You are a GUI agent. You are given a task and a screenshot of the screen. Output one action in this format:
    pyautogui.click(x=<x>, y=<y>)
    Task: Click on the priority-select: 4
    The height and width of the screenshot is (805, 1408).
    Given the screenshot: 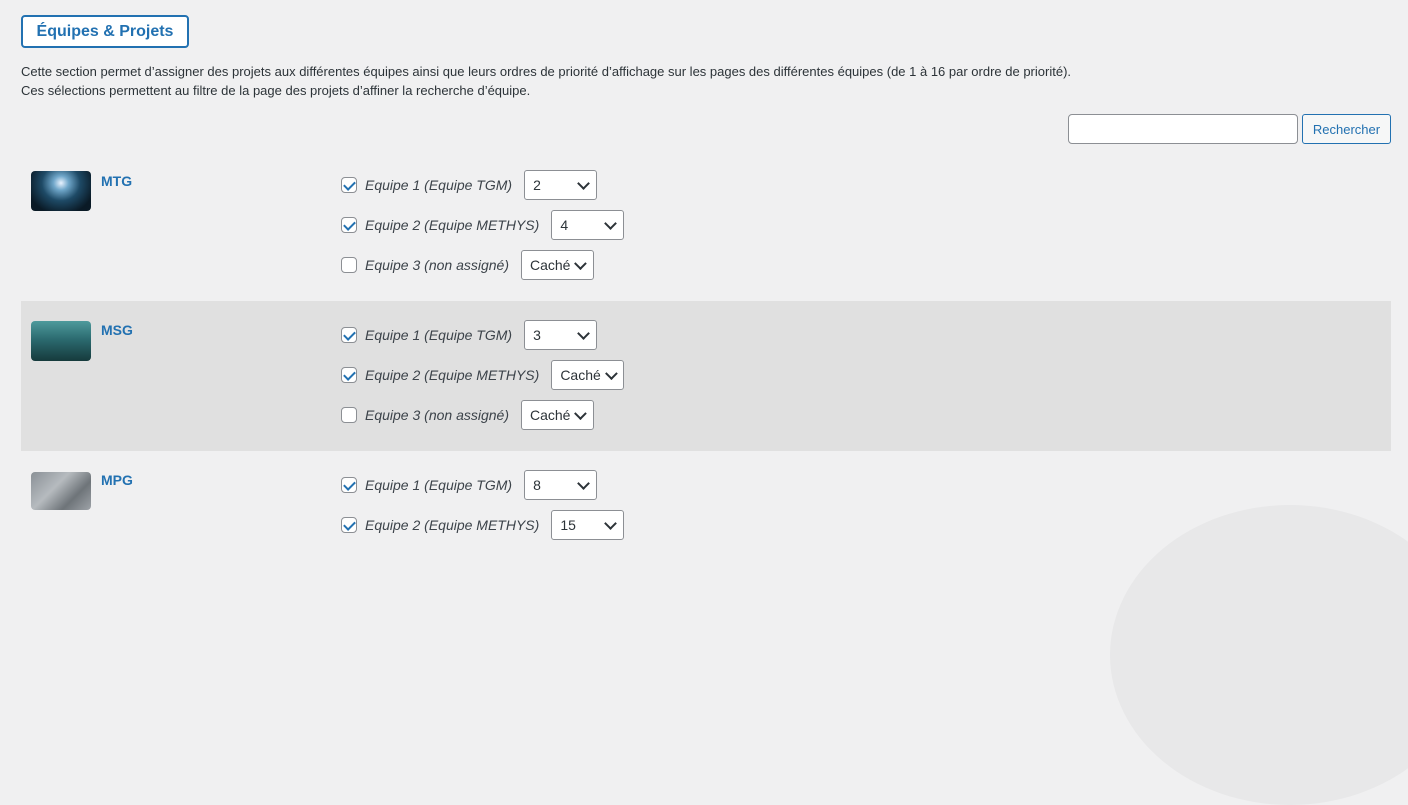 What is the action you would take?
    pyautogui.click(x=588, y=225)
    